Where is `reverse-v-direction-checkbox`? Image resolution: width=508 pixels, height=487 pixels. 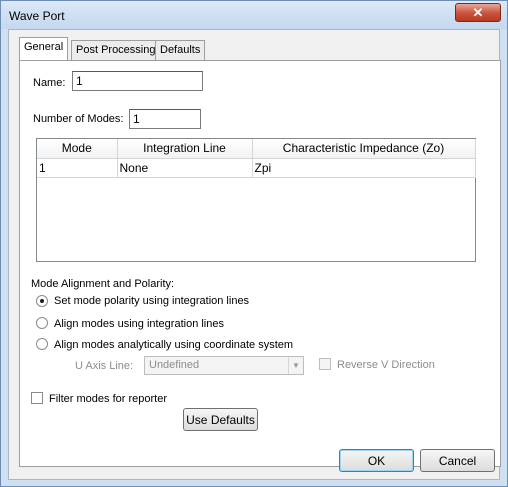 reverse-v-direction-checkbox is located at coordinates (325, 364).